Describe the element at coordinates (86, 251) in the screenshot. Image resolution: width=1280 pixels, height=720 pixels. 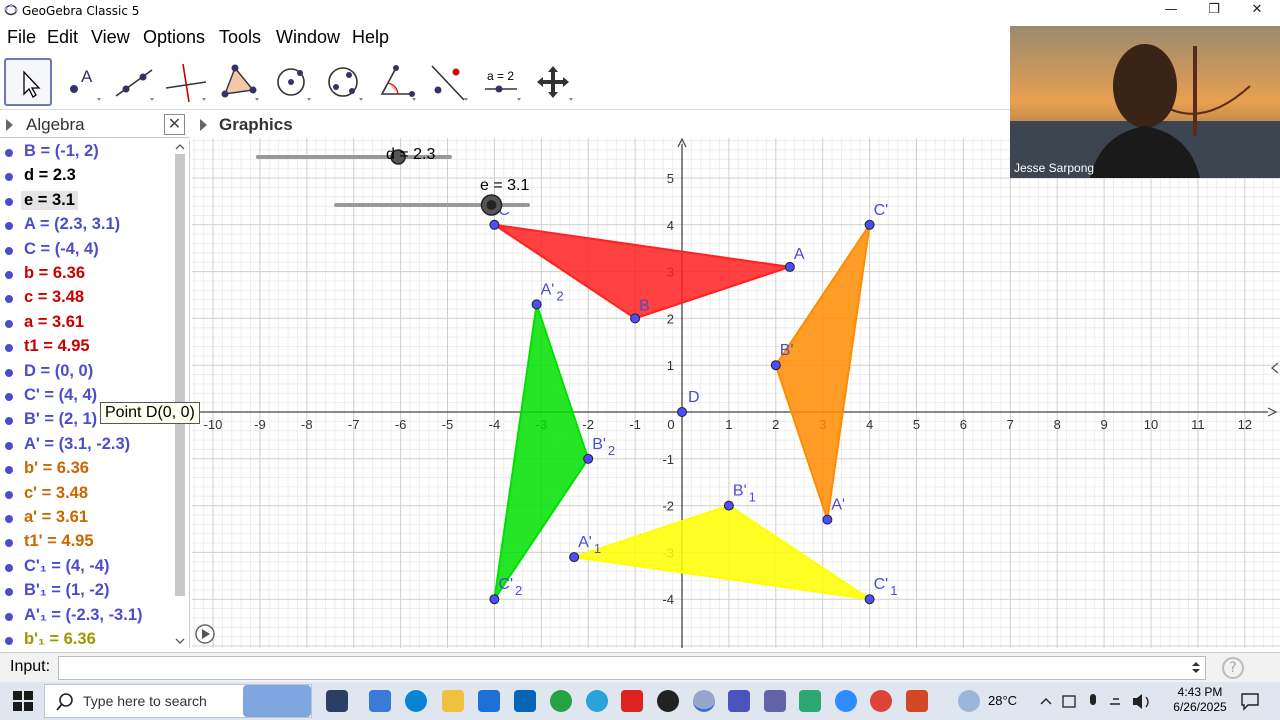
I see `algebra-item: C = (-4, 4)` at that location.